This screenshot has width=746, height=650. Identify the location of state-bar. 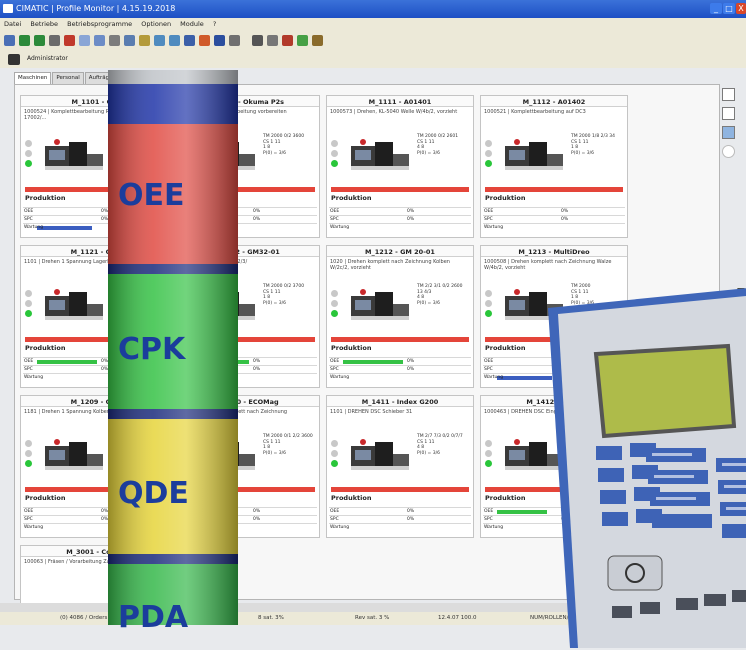
(400, 339).